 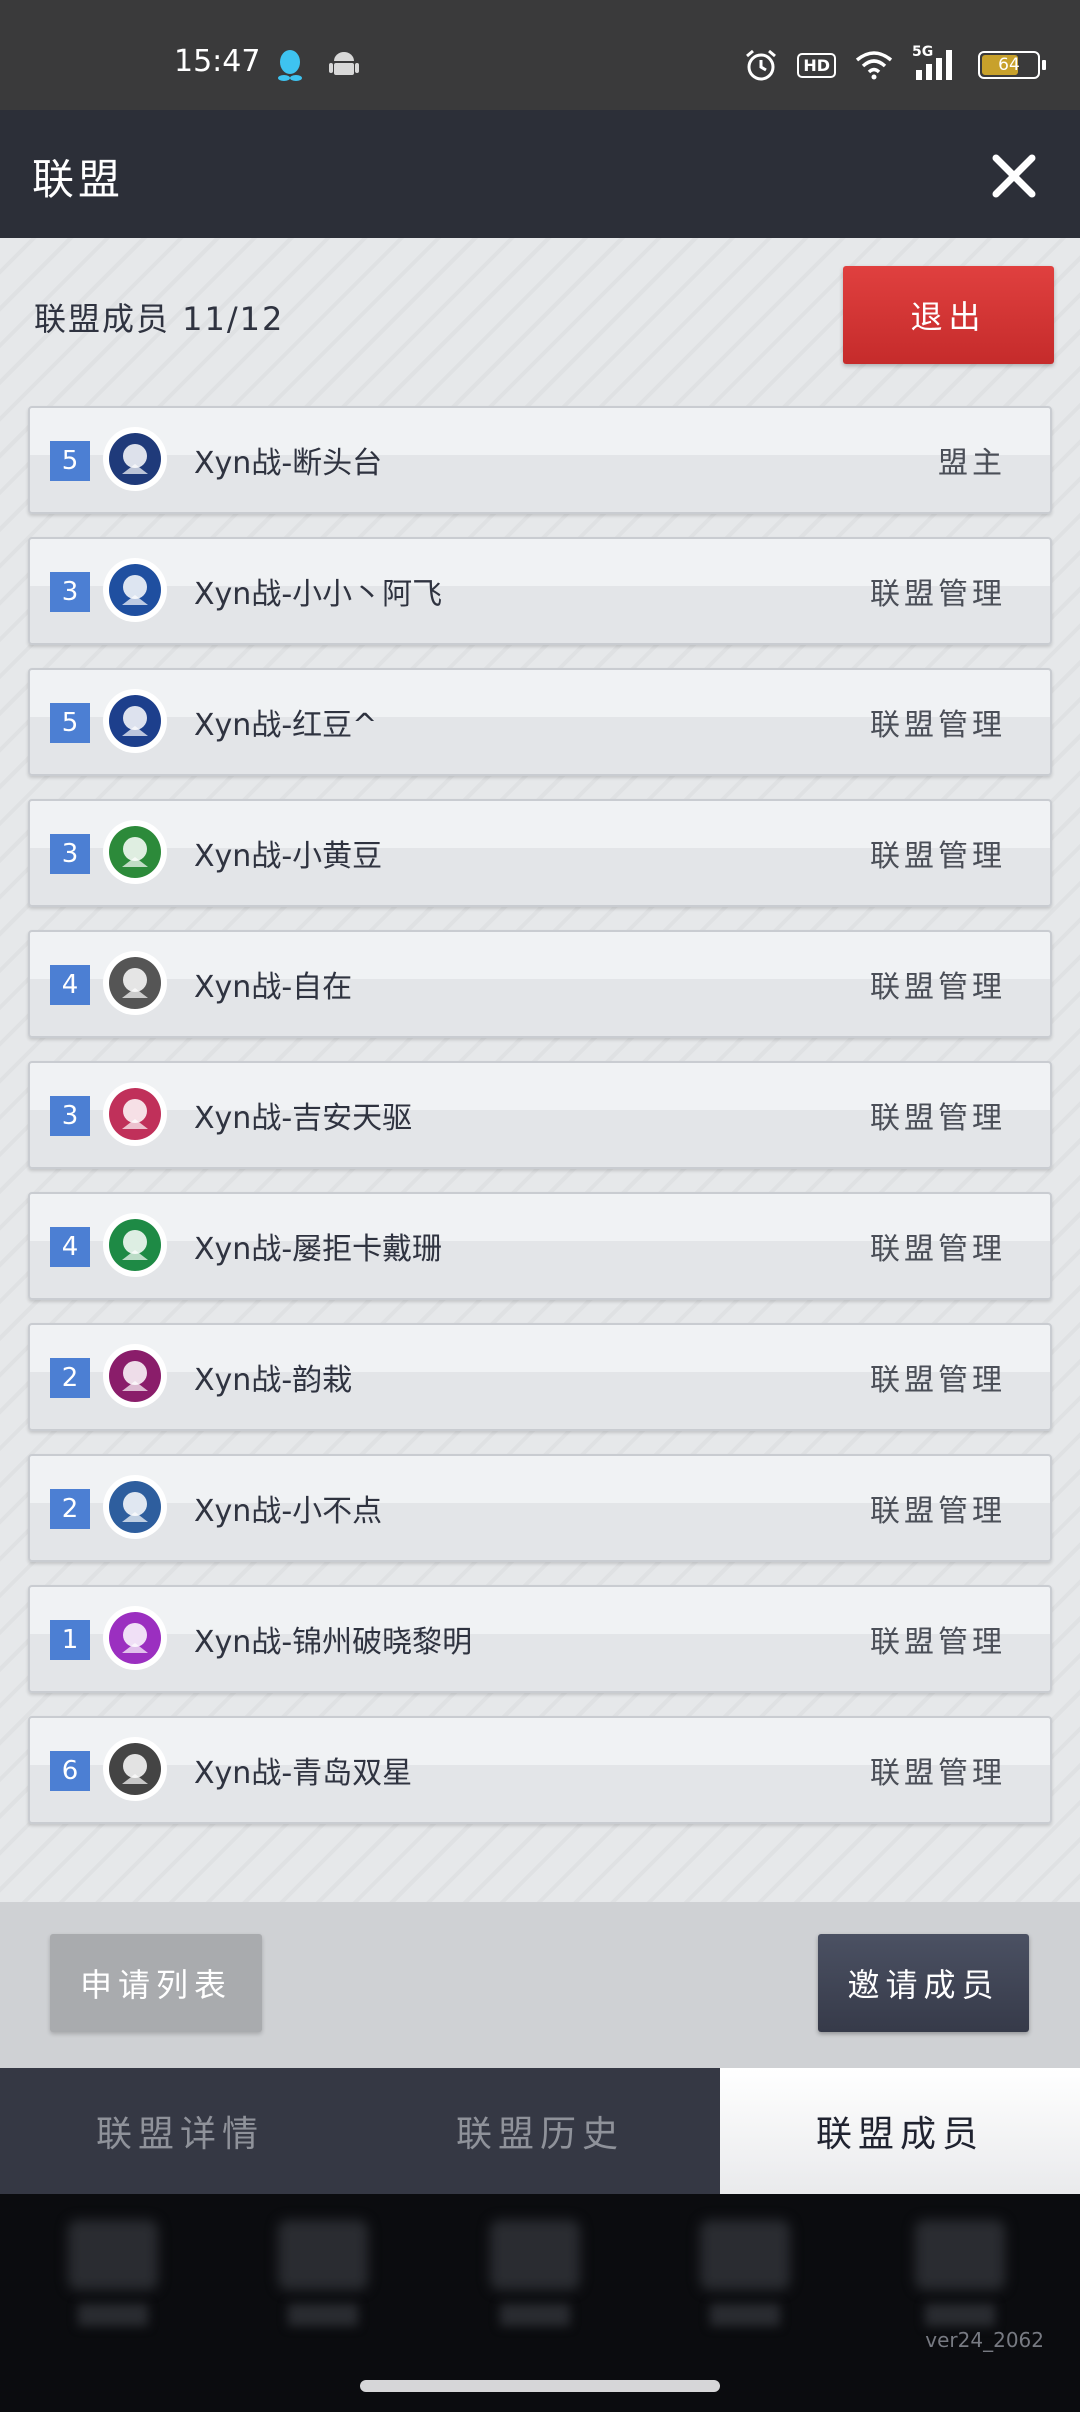 I want to click on member-row: 5 Xyn战-断头台 盟主, so click(x=540, y=460).